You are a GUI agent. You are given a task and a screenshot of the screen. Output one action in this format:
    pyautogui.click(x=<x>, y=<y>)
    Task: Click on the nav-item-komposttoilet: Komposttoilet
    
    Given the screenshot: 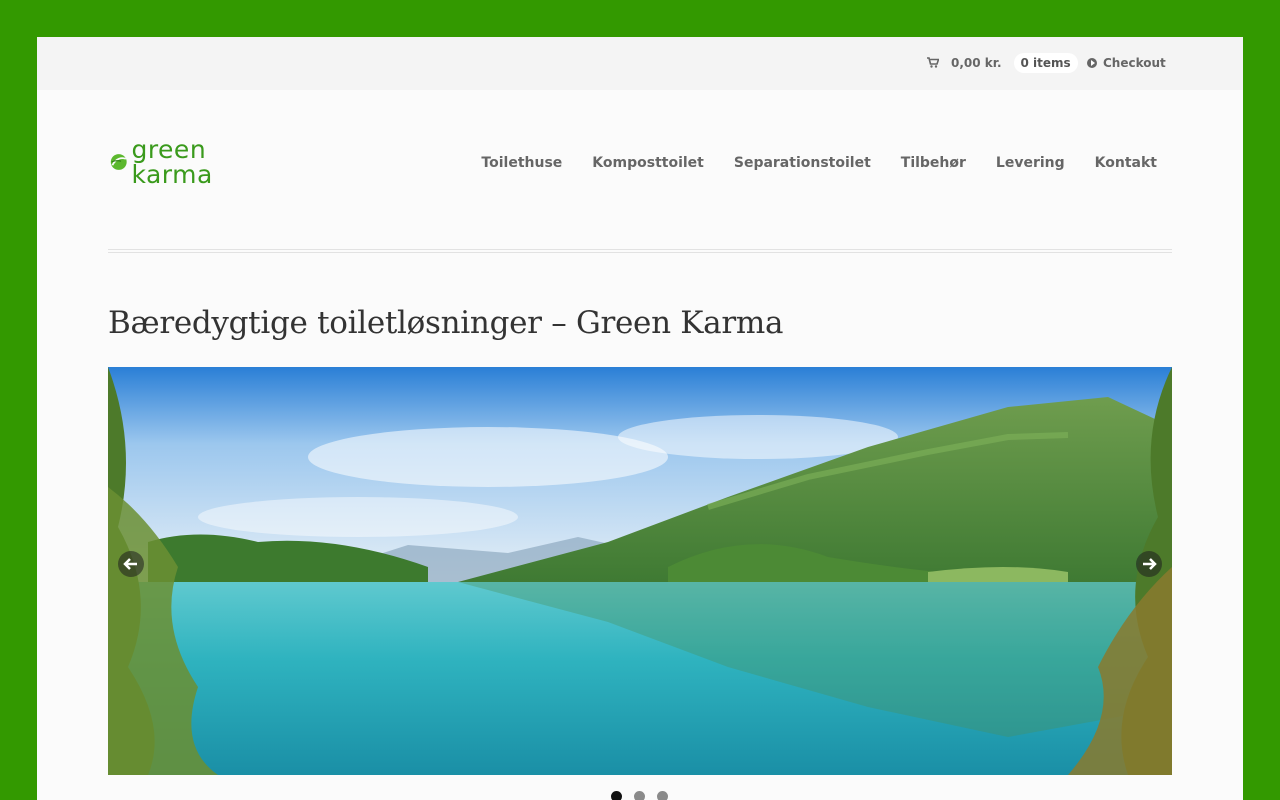 What is the action you would take?
    pyautogui.click(x=648, y=163)
    